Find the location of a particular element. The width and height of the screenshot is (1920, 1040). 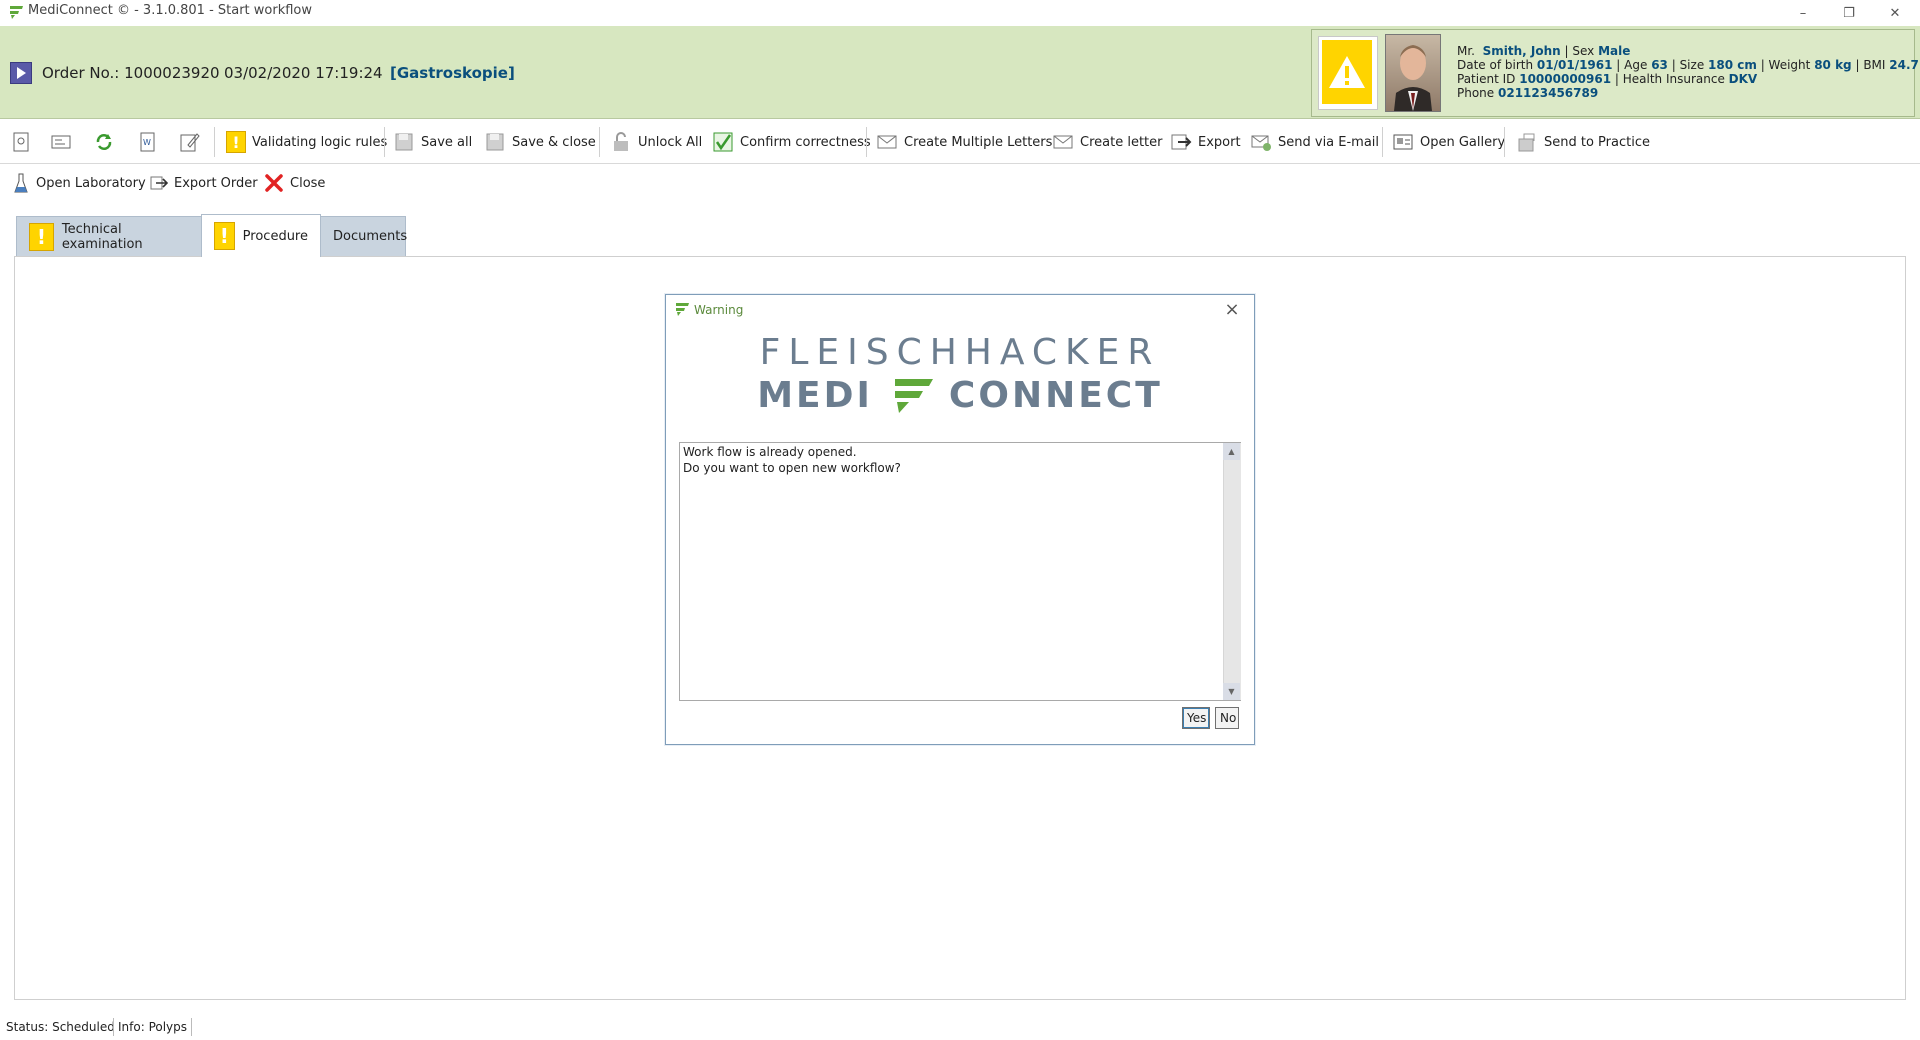

checkmark-icon is located at coordinates (723, 142).